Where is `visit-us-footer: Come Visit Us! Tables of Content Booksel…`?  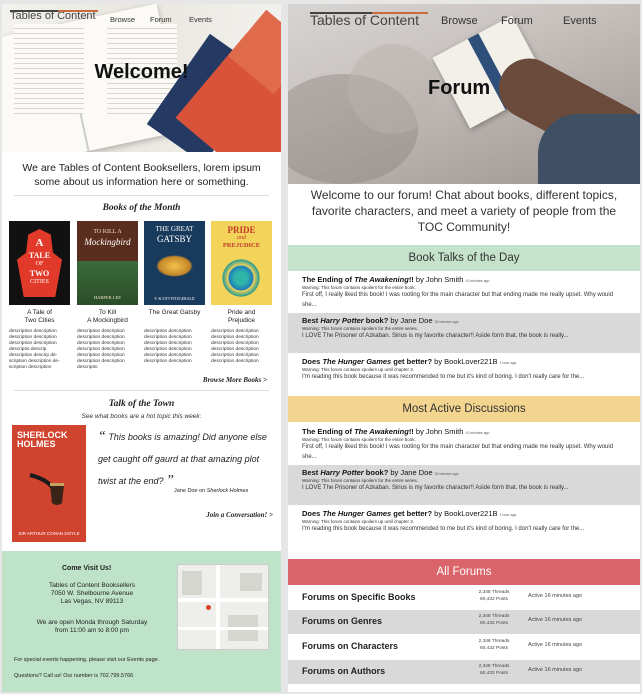 visit-us-footer: Come Visit Us! Tables of Content Booksel… is located at coordinates (141, 621).